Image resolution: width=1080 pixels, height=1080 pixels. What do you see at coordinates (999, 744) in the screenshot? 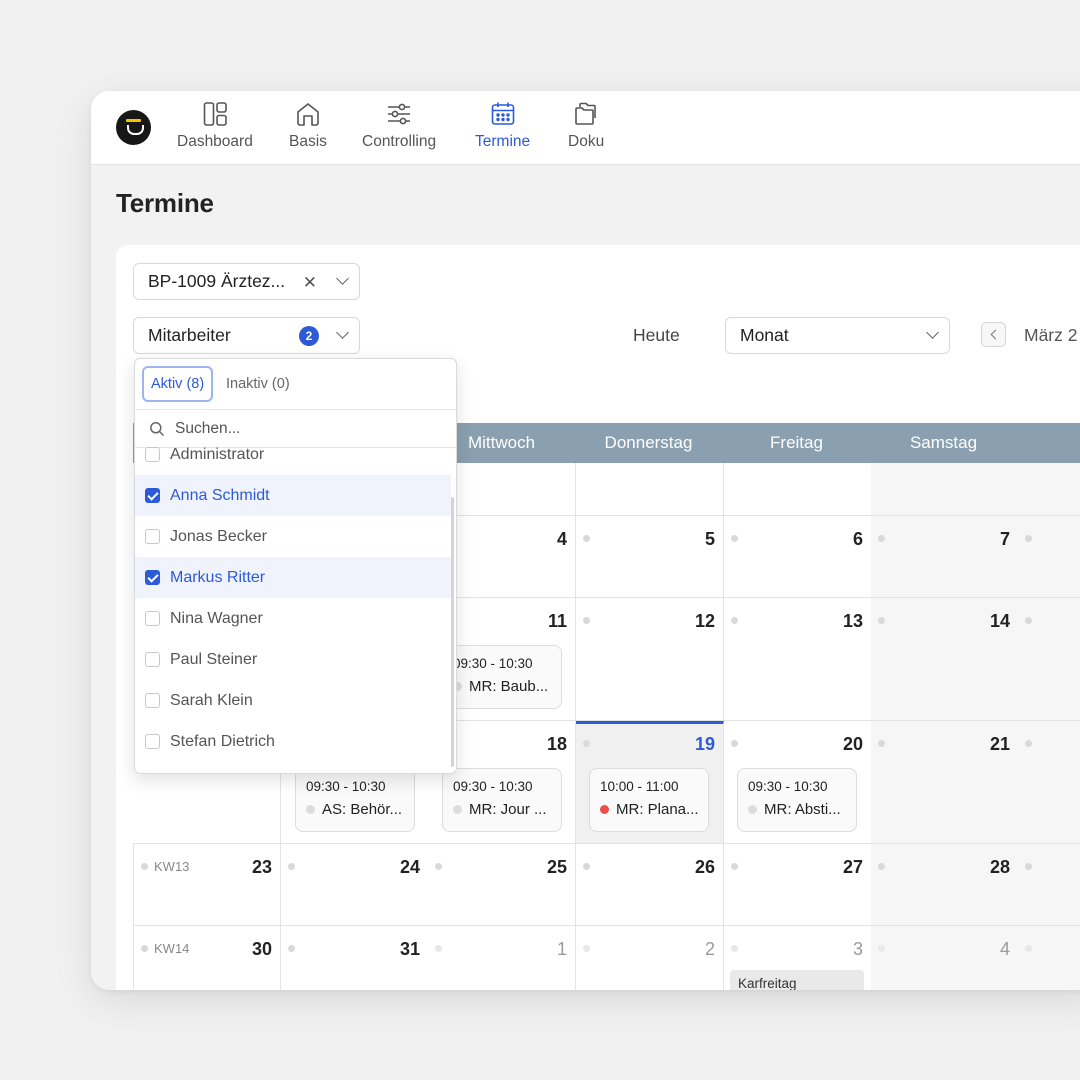
I see `day-number: 21` at bounding box center [999, 744].